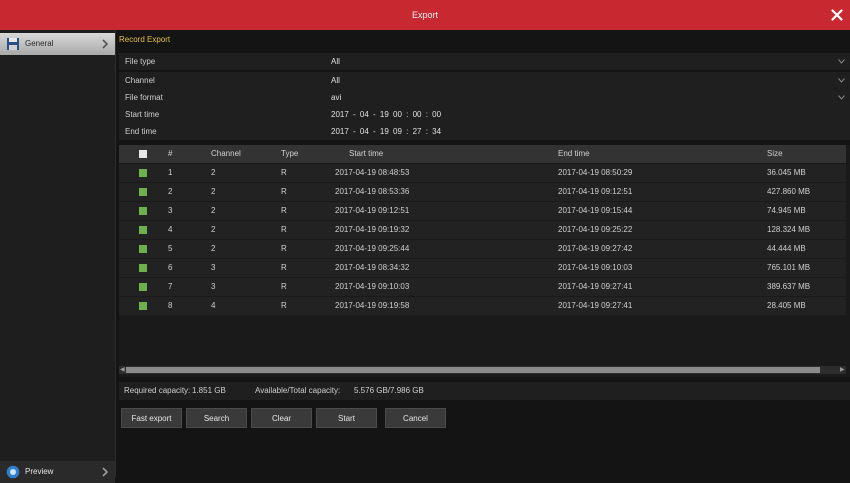  I want to click on search-button: Search, so click(216, 418).